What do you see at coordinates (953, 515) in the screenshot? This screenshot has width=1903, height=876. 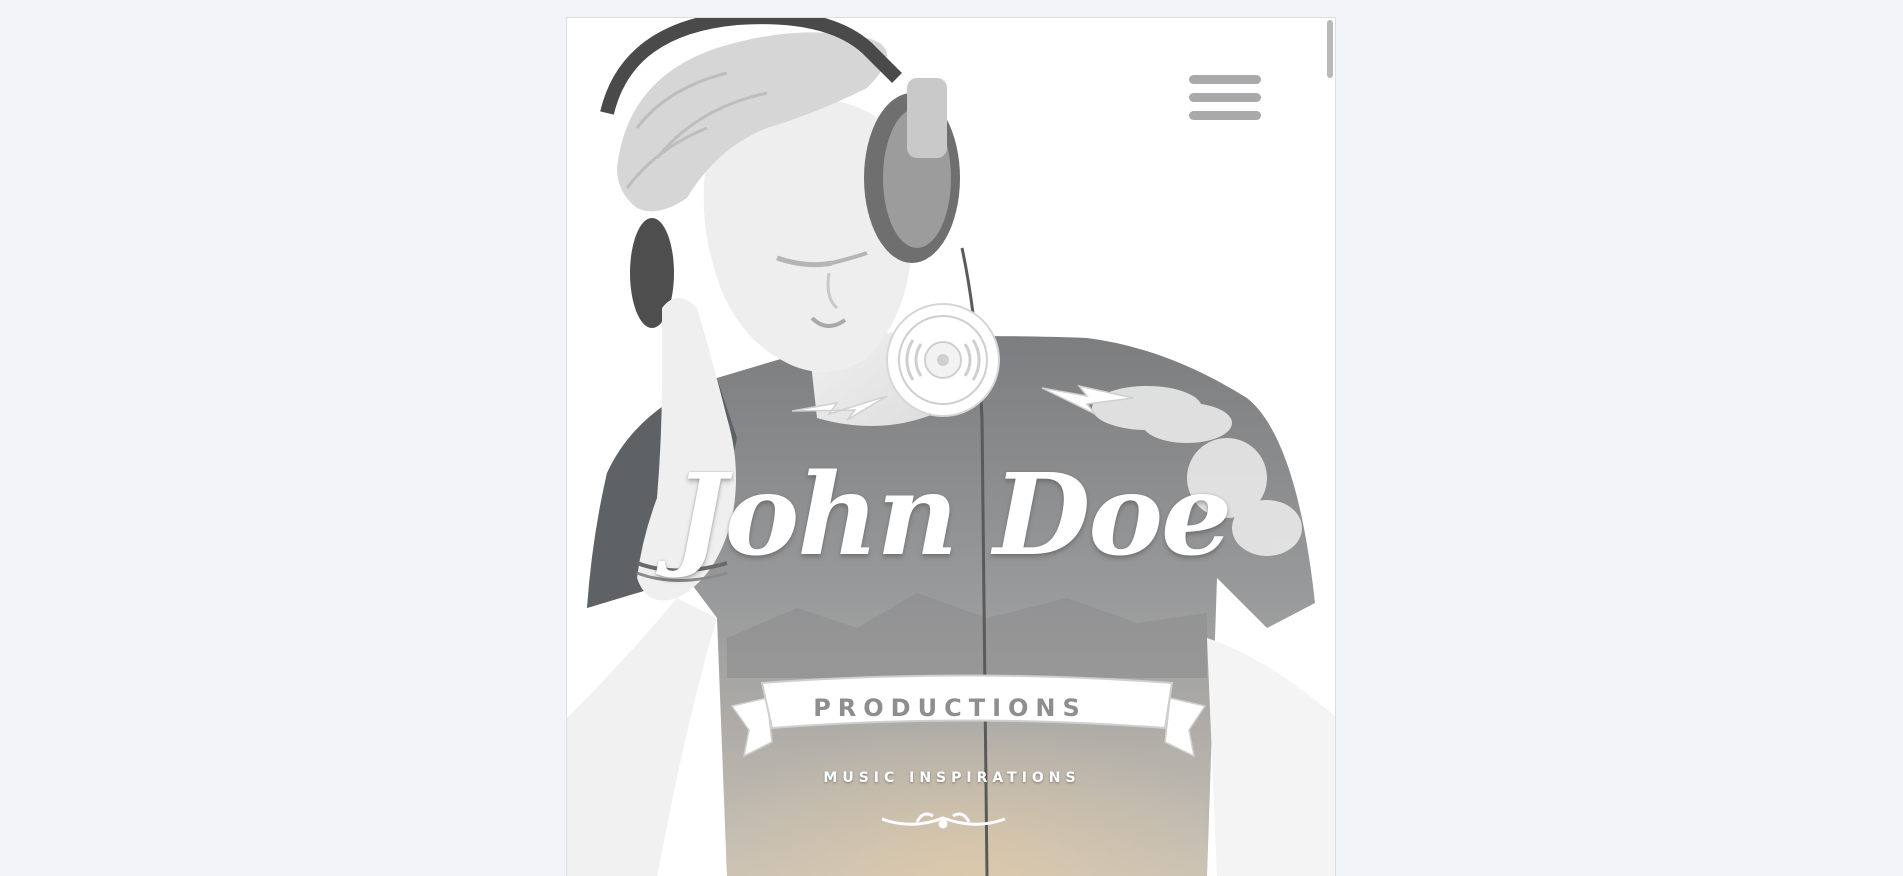 I see `artist-name: John Doe` at bounding box center [953, 515].